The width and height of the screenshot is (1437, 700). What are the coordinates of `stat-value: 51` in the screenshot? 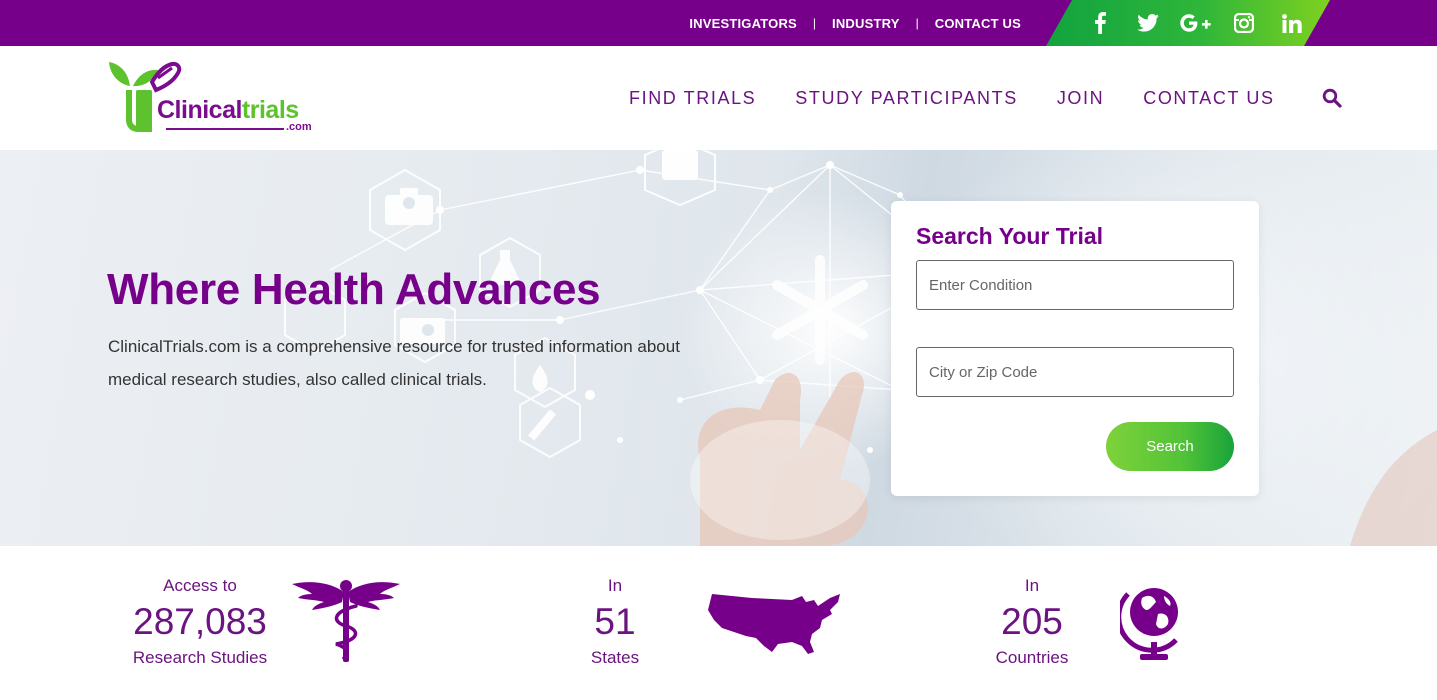 It's located at (615, 621).